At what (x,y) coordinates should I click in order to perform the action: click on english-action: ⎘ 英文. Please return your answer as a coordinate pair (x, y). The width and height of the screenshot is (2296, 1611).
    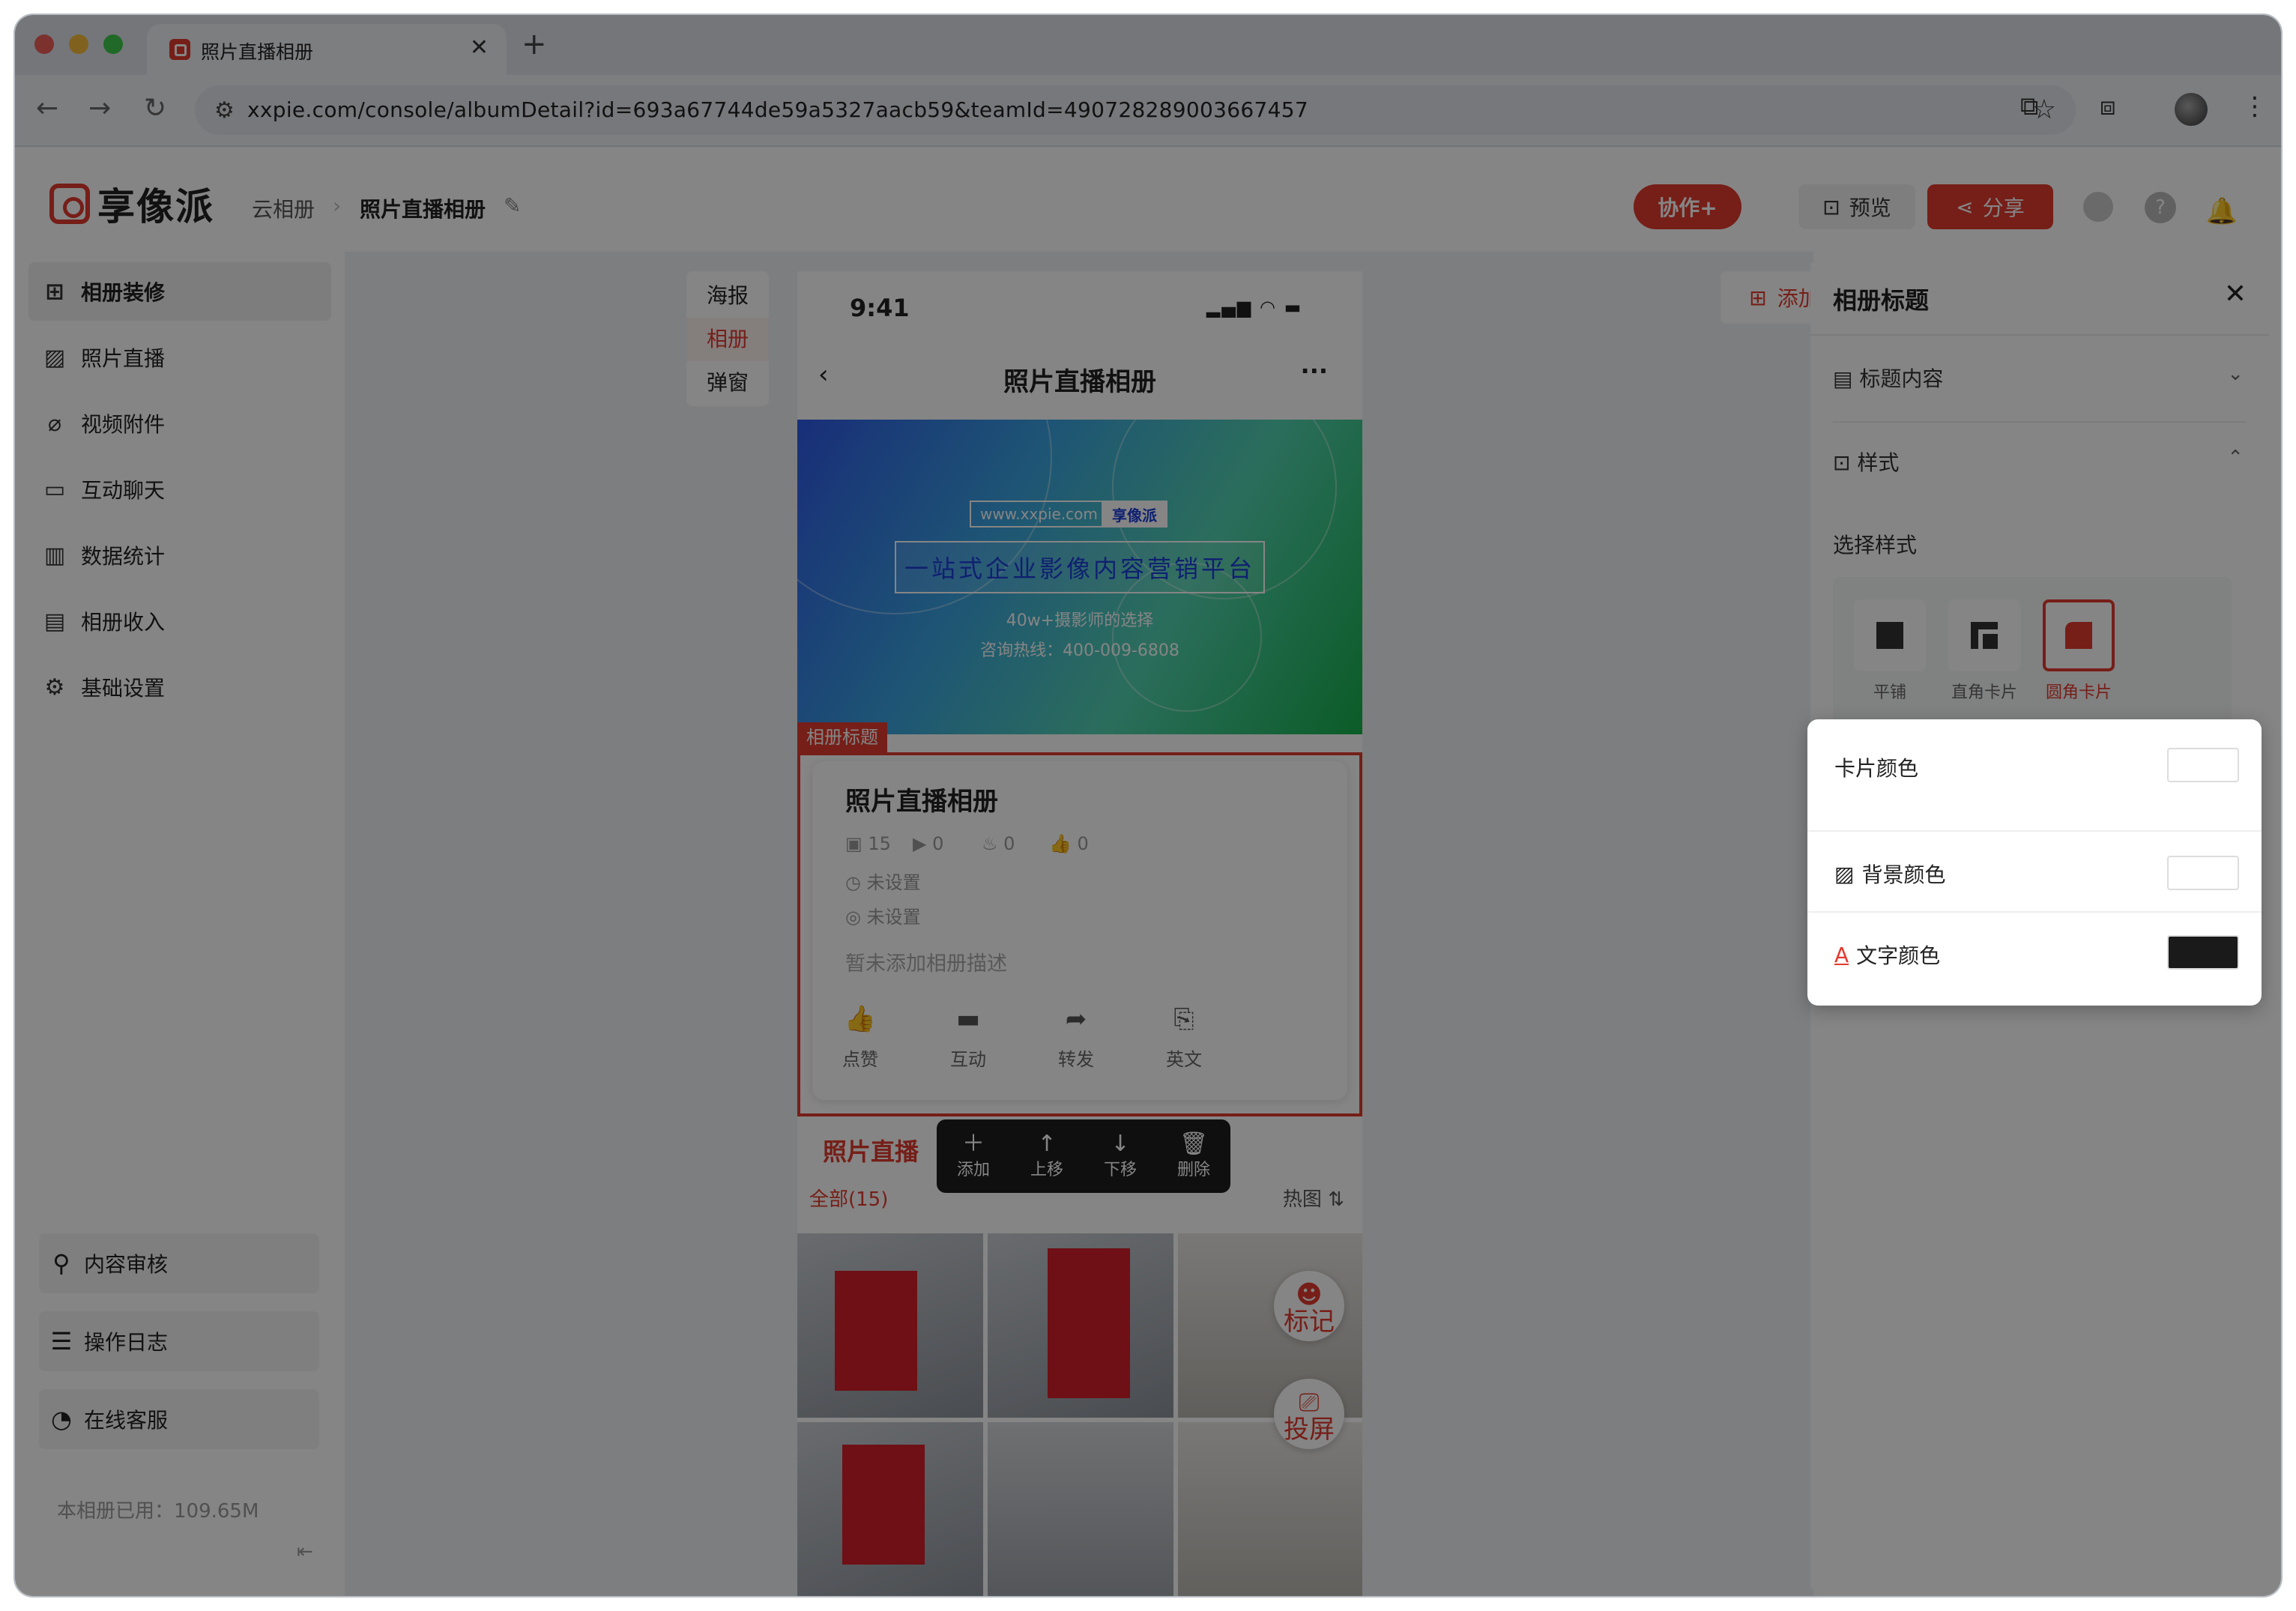
    Looking at the image, I should click on (1184, 1037).